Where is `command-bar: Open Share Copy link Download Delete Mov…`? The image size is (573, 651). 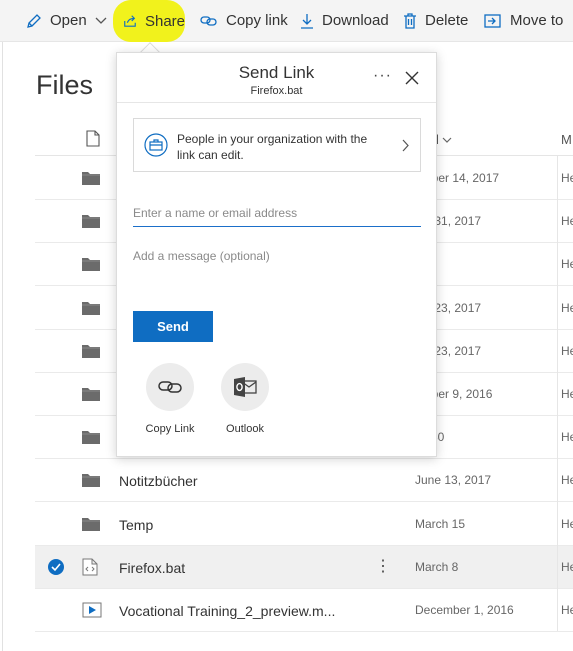 command-bar: Open Share Copy link Download Delete Mov… is located at coordinates (286, 21).